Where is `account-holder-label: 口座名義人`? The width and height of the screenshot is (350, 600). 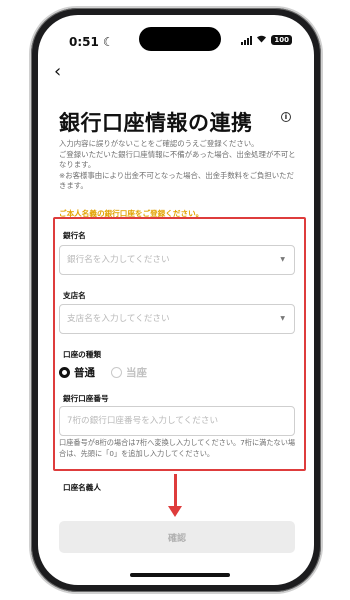
account-holder-label: 口座名義人 is located at coordinates (82, 487).